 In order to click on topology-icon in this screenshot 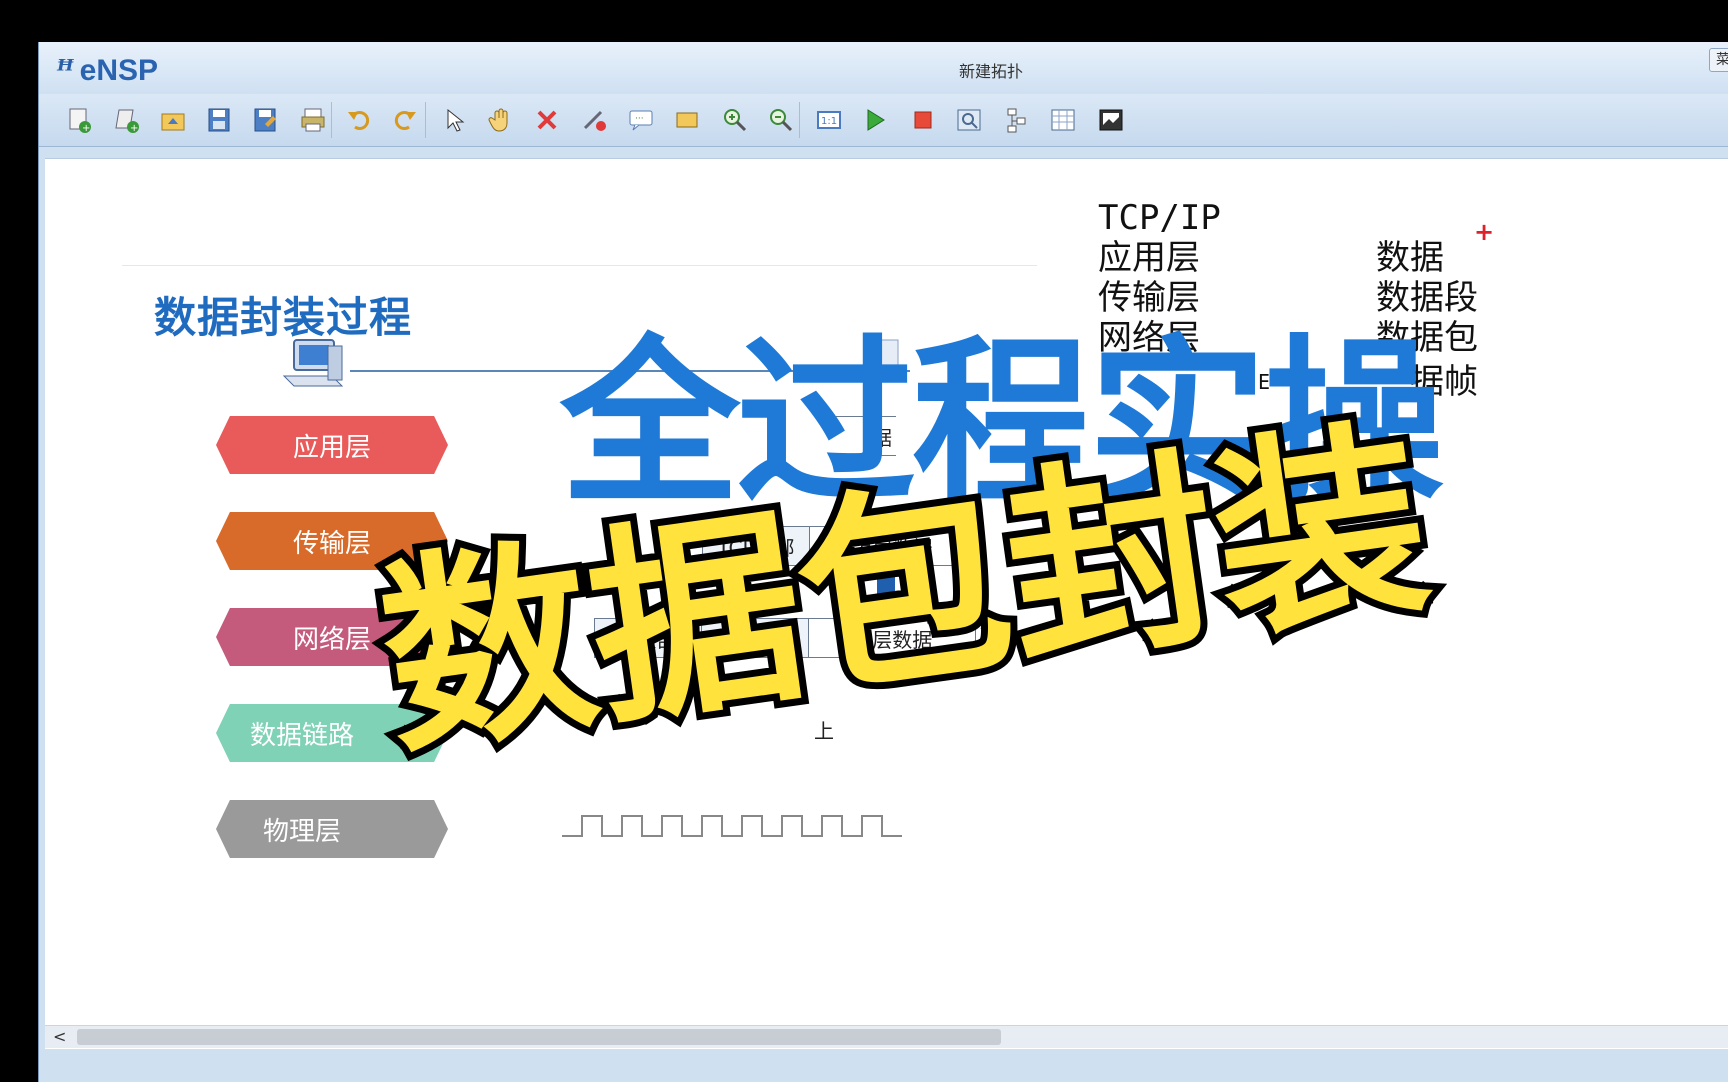, I will do `click(1017, 120)`.